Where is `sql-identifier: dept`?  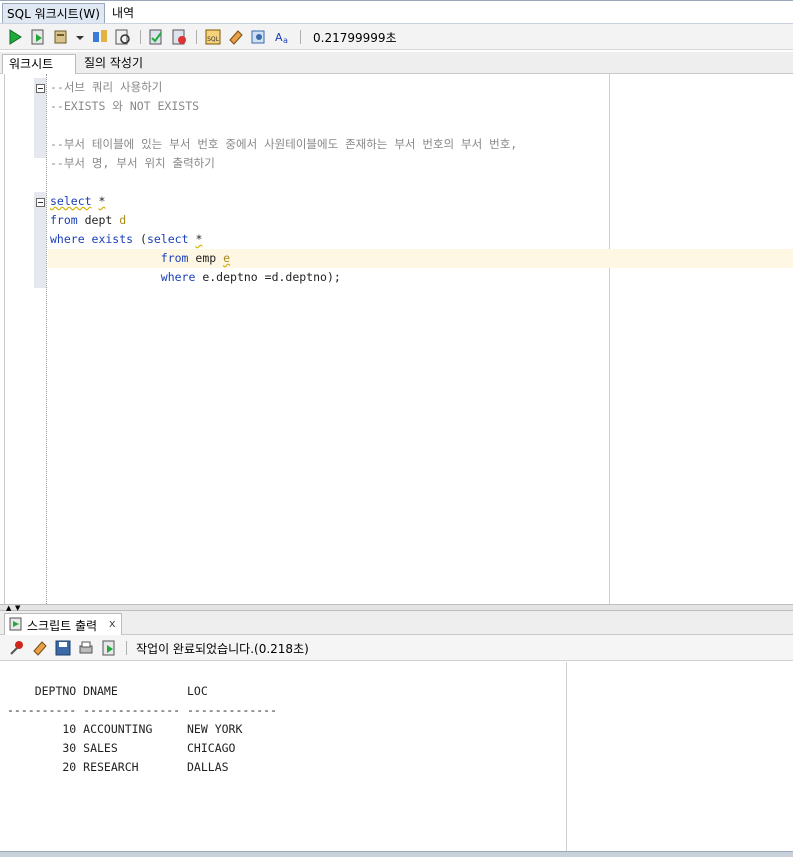
sql-identifier: dept is located at coordinates (98, 220).